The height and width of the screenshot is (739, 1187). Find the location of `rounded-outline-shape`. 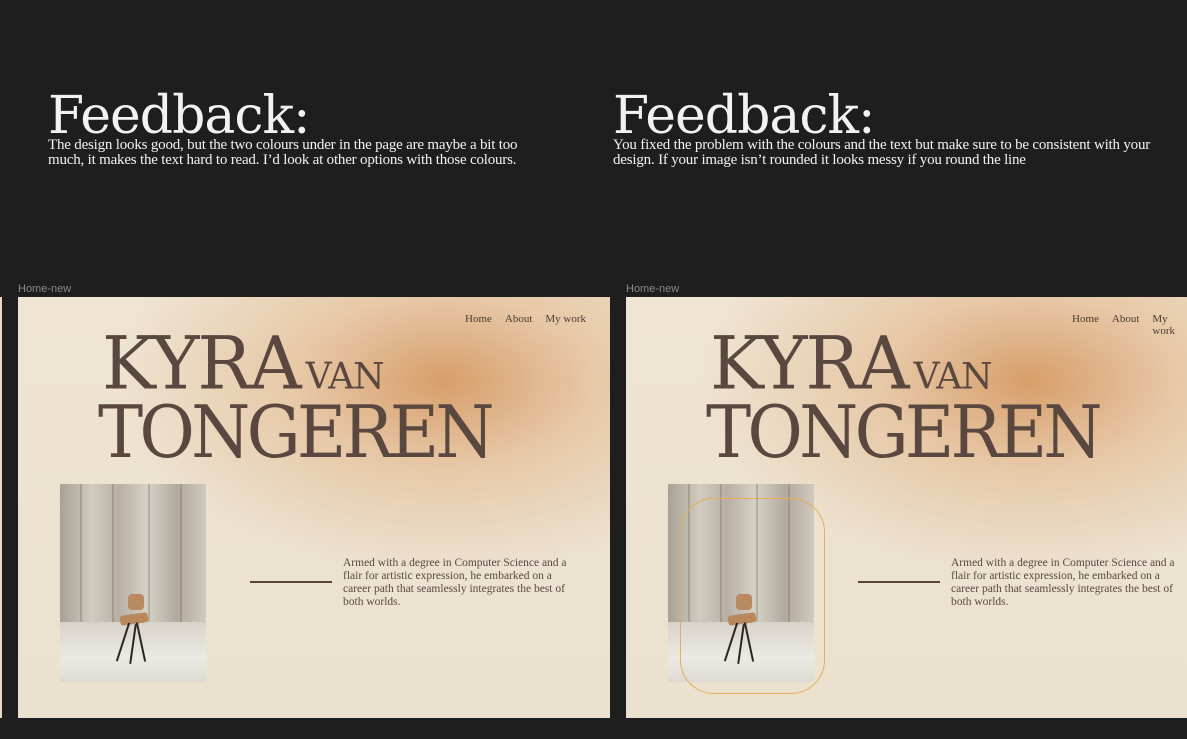

rounded-outline-shape is located at coordinates (752, 596).